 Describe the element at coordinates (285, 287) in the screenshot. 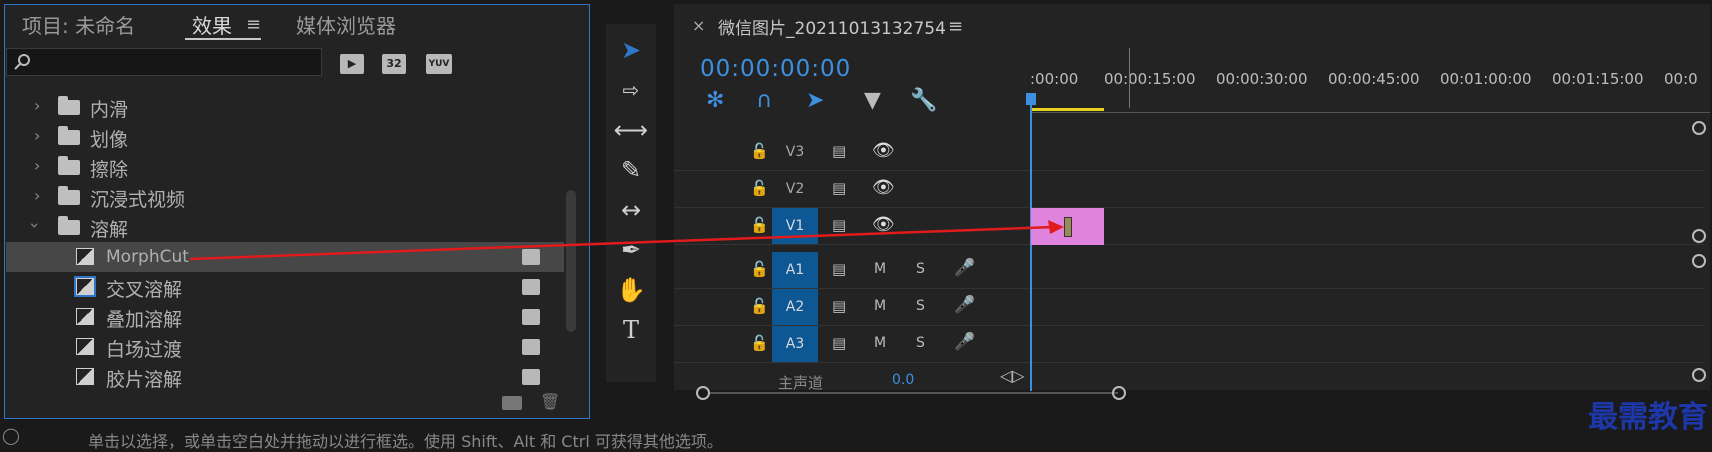

I see `tree-effect-row: 交叉溶解` at that location.